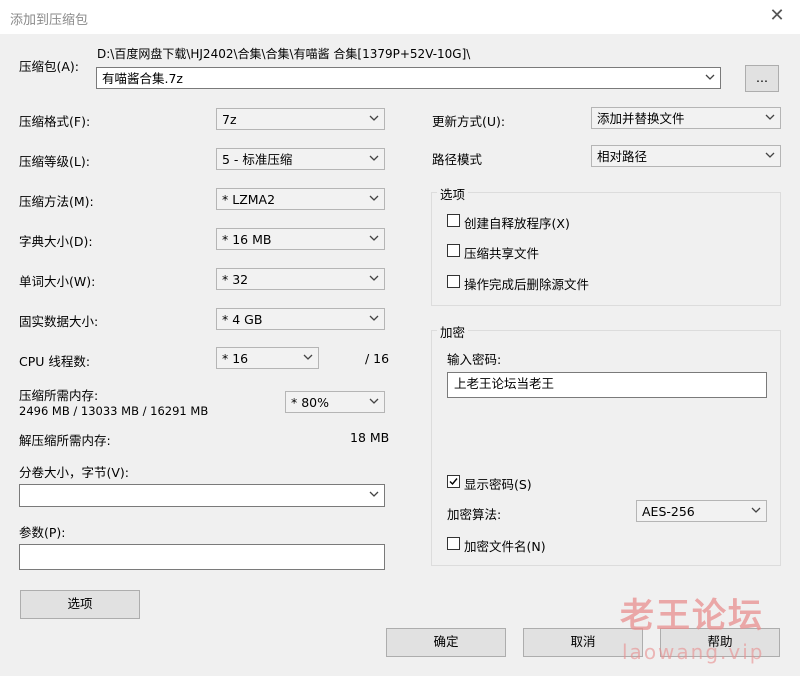 This screenshot has height=676, width=800. Describe the element at coordinates (300, 119) in the screenshot. I see `format-combo: 7z` at that location.